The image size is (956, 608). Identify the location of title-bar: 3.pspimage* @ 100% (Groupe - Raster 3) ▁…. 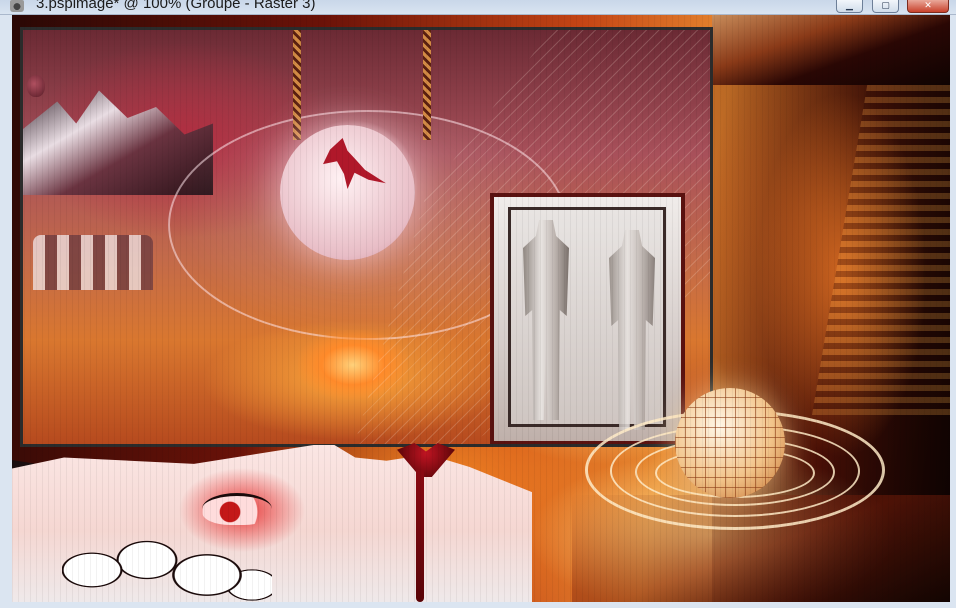
(478, 7).